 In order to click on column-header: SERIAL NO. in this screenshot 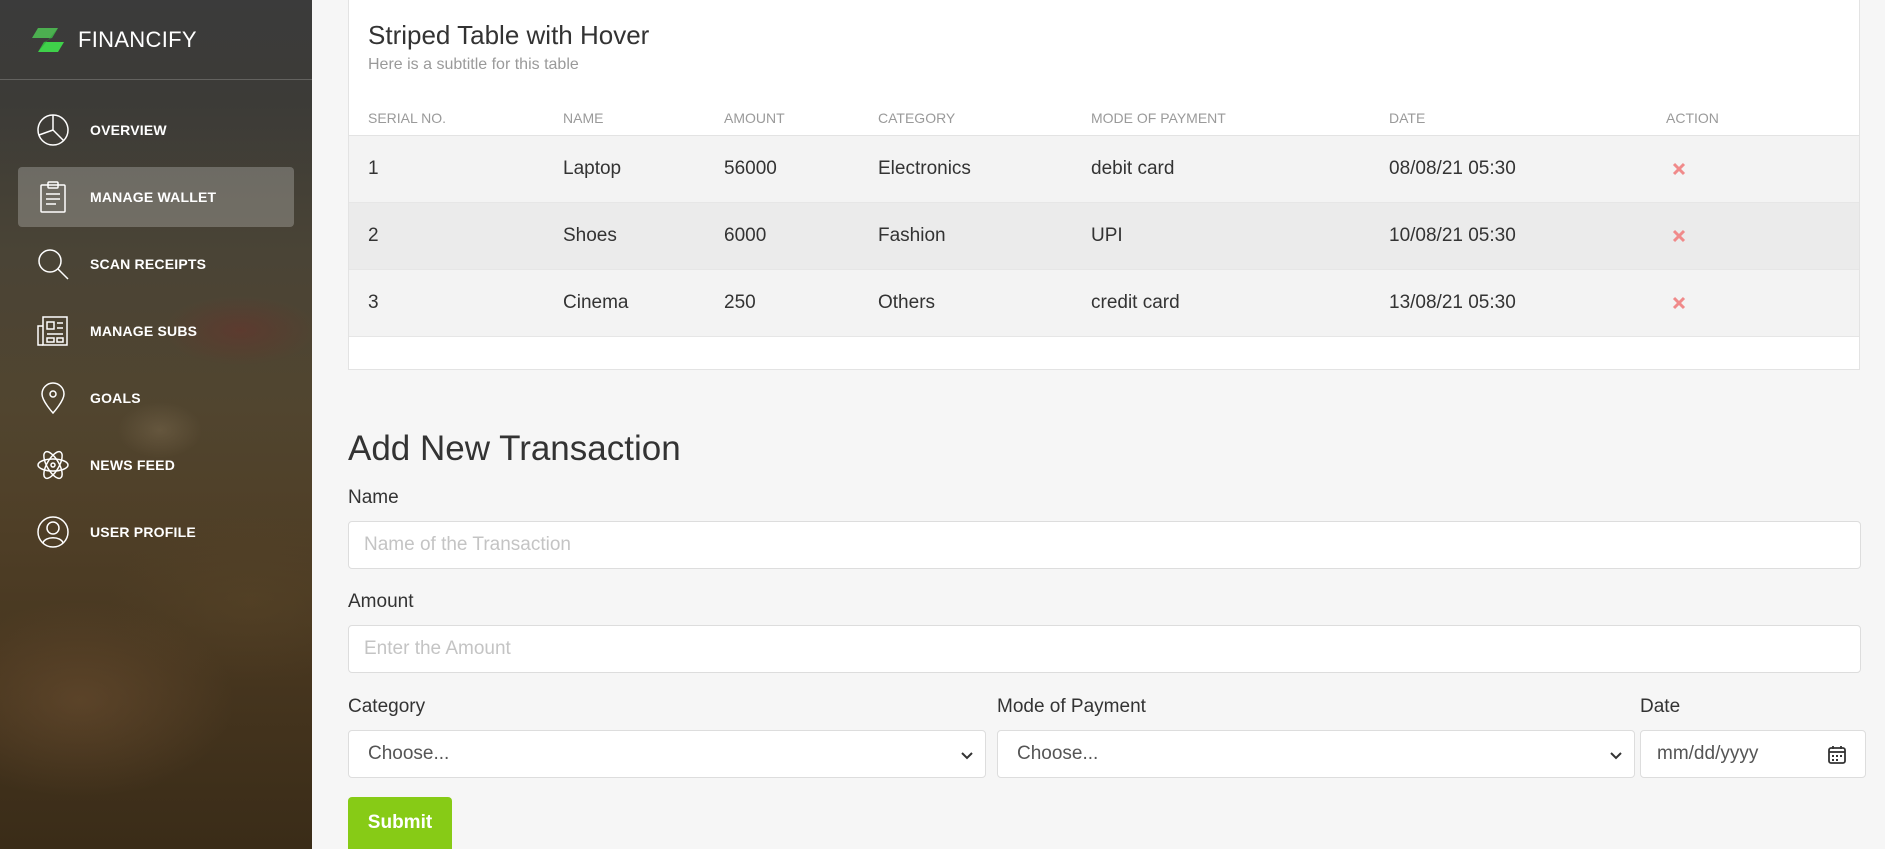, I will do `click(407, 117)`.